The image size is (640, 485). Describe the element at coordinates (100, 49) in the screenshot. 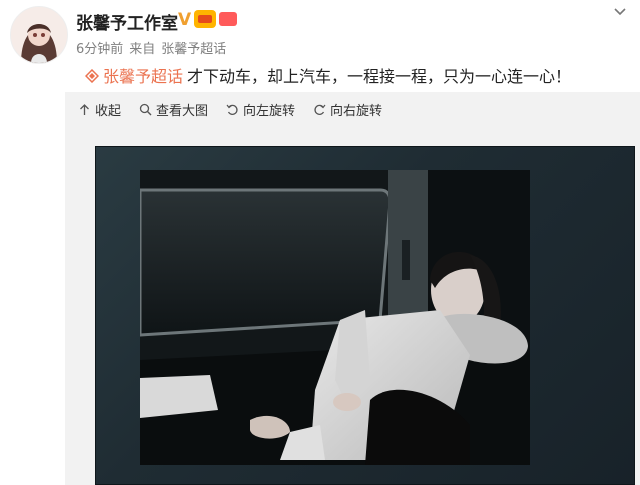

I see `post-time: 6分钟前` at that location.